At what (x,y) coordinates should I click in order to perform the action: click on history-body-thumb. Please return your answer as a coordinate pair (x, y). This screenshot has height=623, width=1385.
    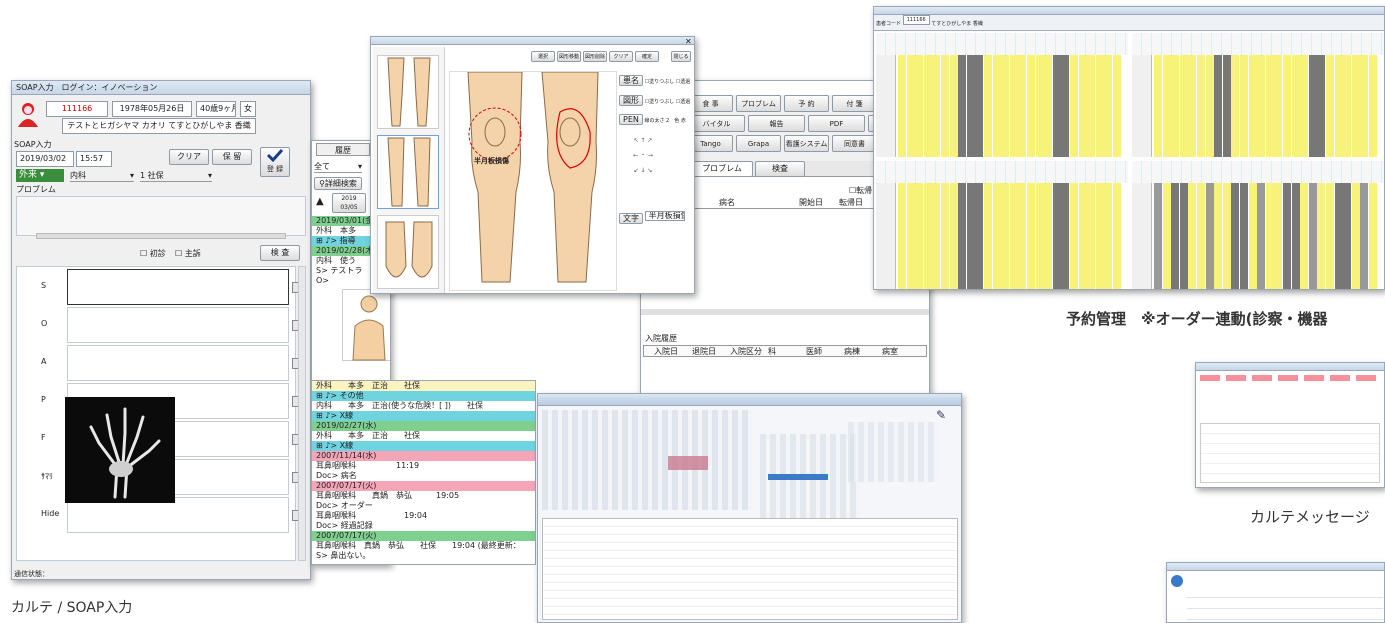
    Looking at the image, I should click on (366, 325).